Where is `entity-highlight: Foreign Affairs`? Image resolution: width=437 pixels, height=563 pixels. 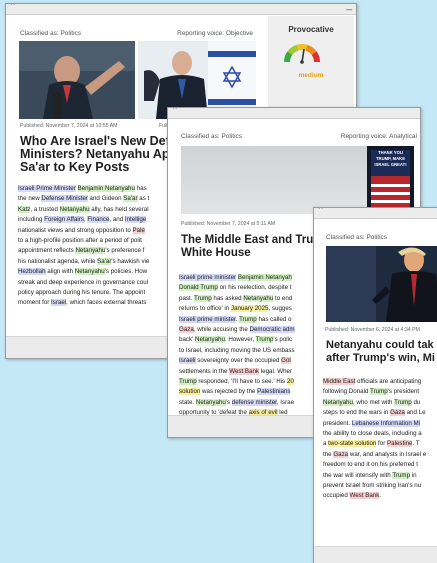
entity-highlight: Foreign Affairs is located at coordinates (64, 220).